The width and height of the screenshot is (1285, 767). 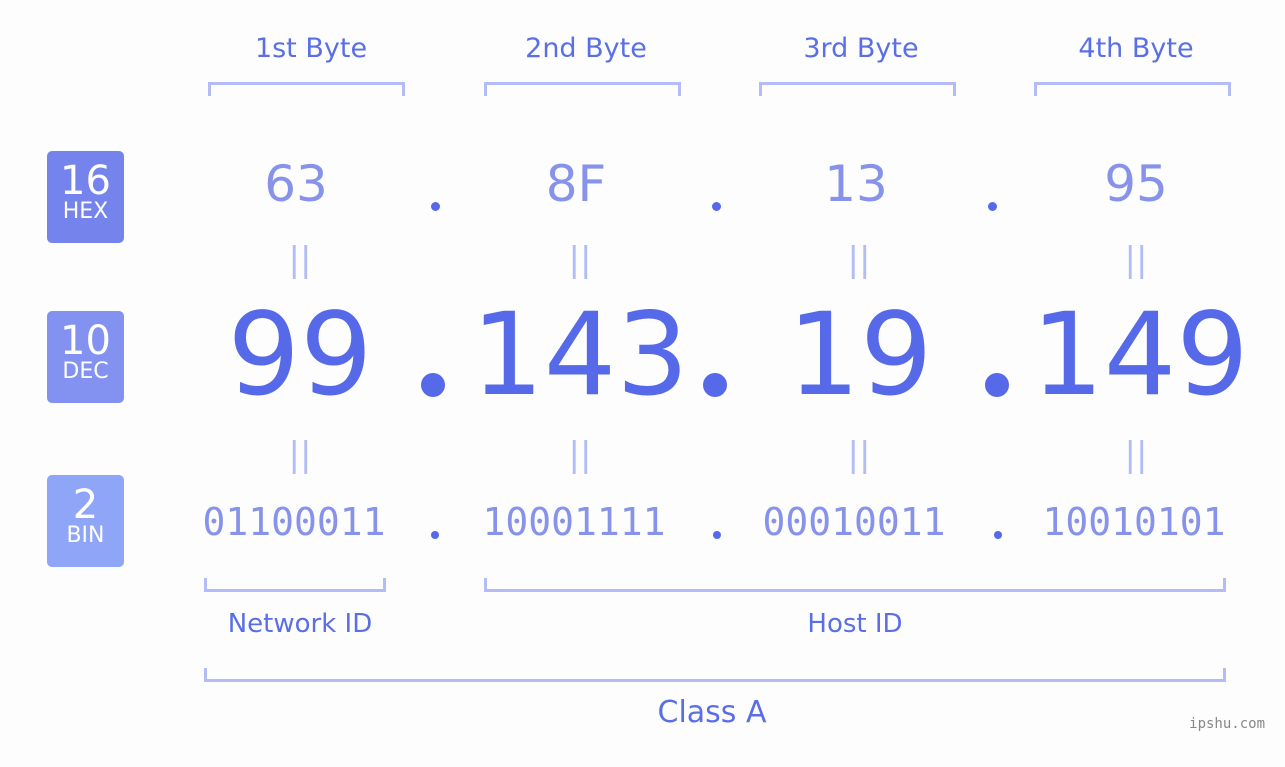 I want to click on network-id-bracket, so click(x=295, y=585).